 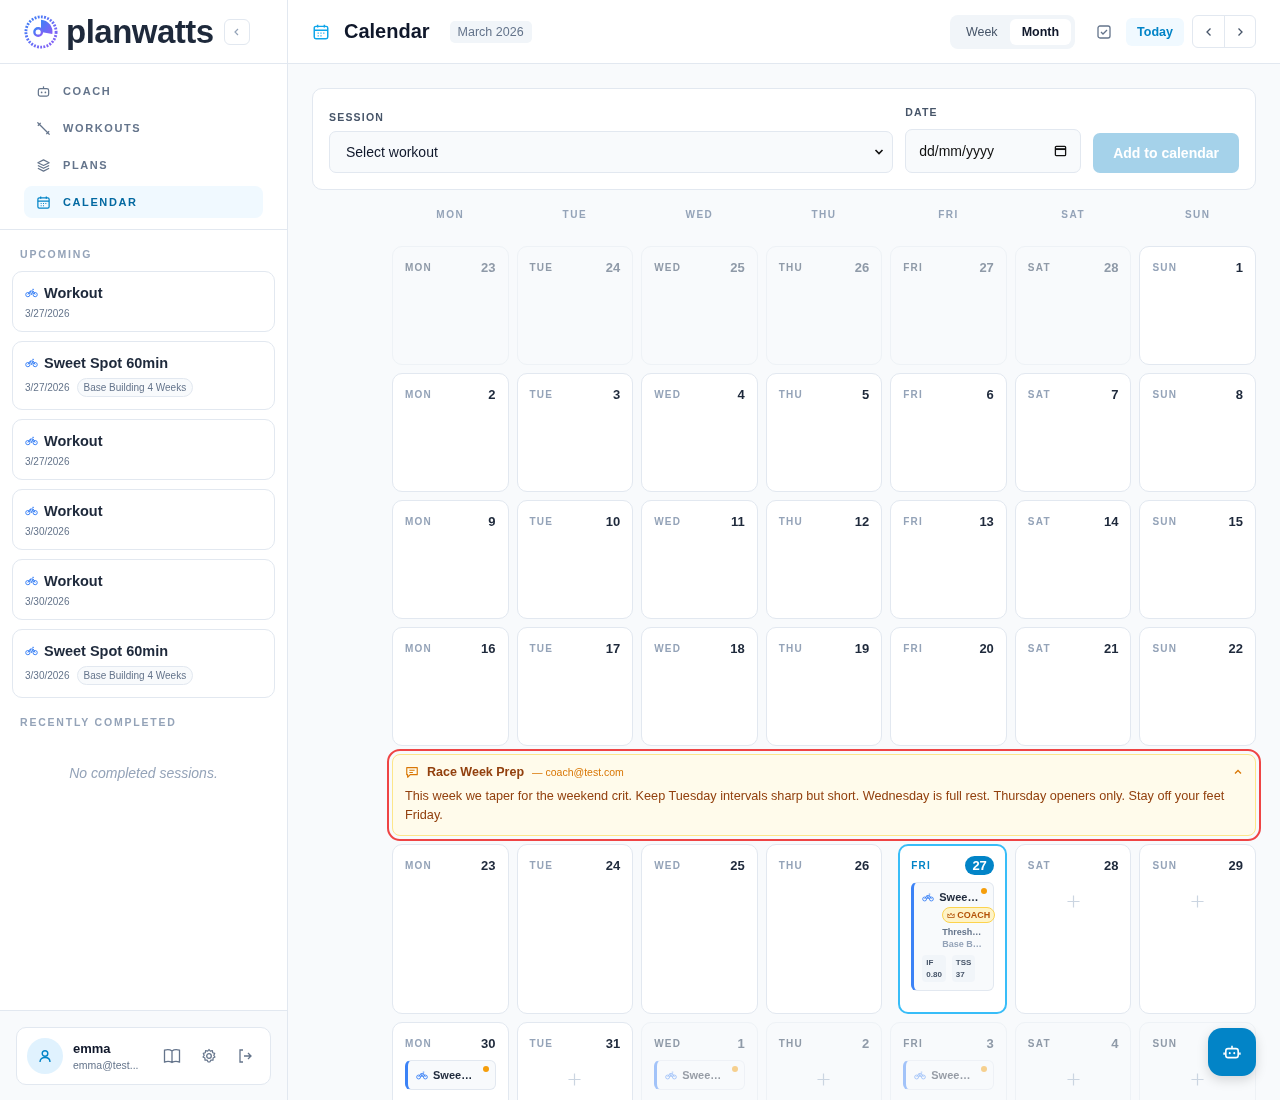 What do you see at coordinates (143, 128) in the screenshot?
I see `nav-item: WORKOUTS` at bounding box center [143, 128].